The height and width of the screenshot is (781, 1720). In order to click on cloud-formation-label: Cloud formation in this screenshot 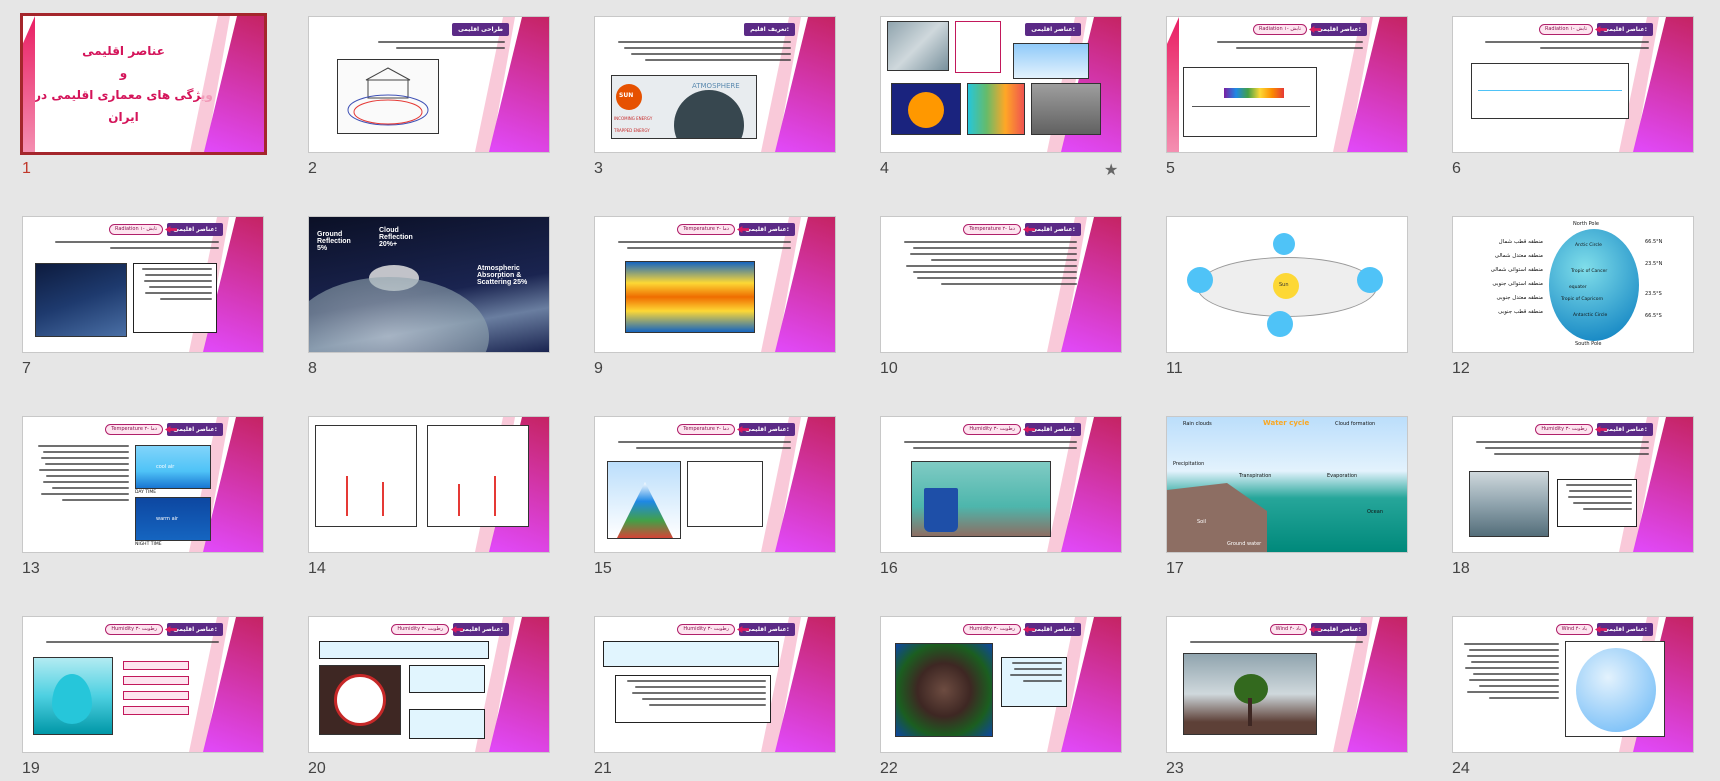, I will do `click(1355, 424)`.